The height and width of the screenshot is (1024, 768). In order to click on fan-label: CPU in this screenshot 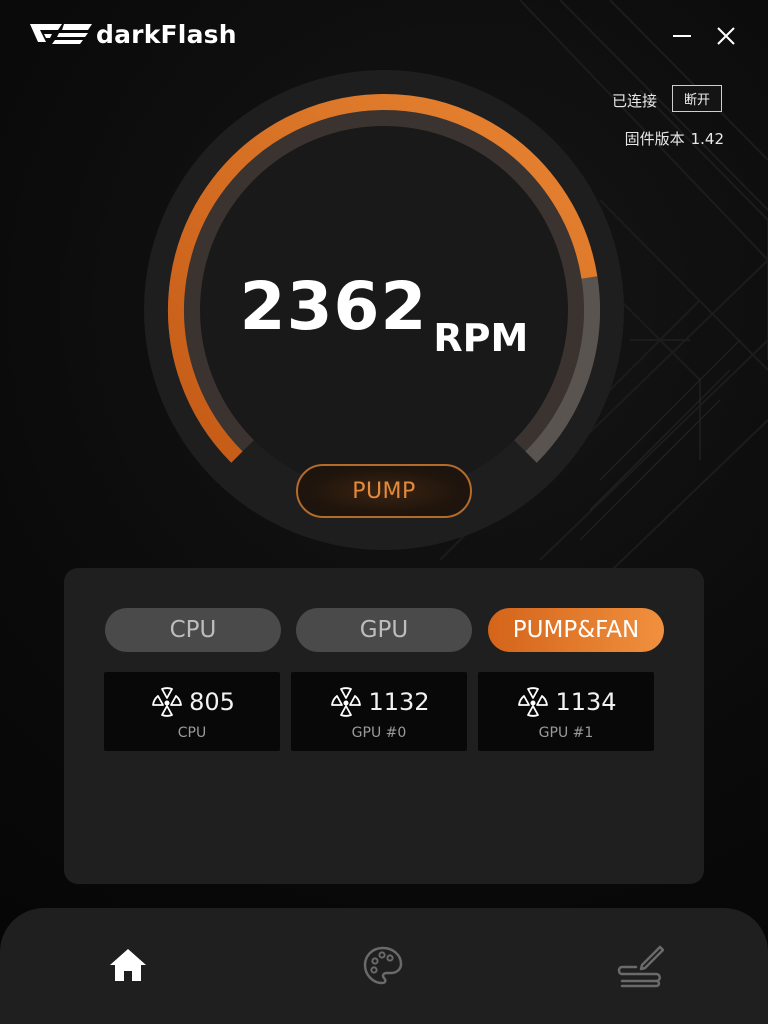, I will do `click(192, 733)`.